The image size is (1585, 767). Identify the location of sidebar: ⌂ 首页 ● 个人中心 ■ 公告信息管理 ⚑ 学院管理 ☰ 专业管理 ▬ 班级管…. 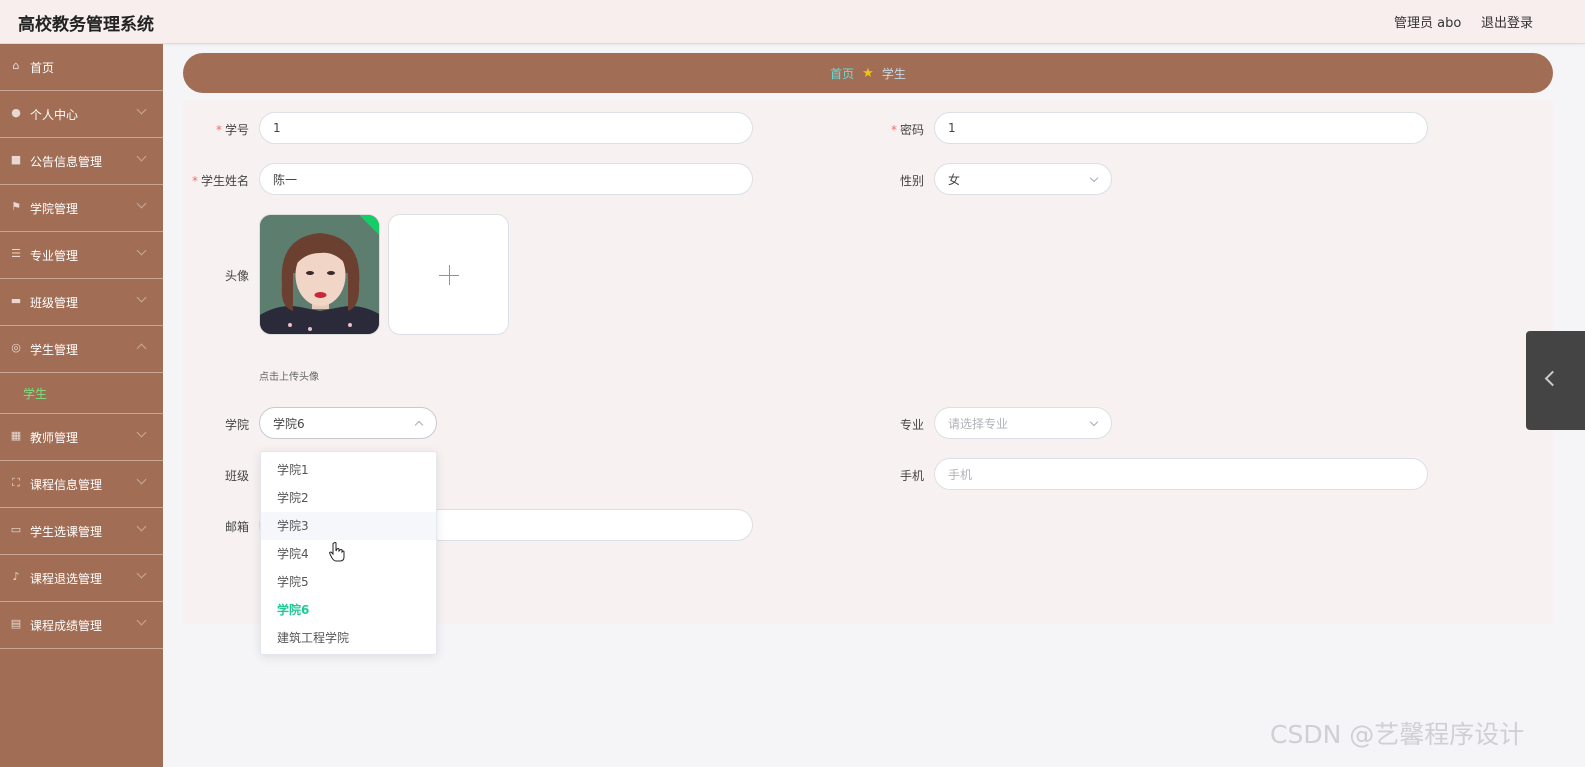
(81, 405).